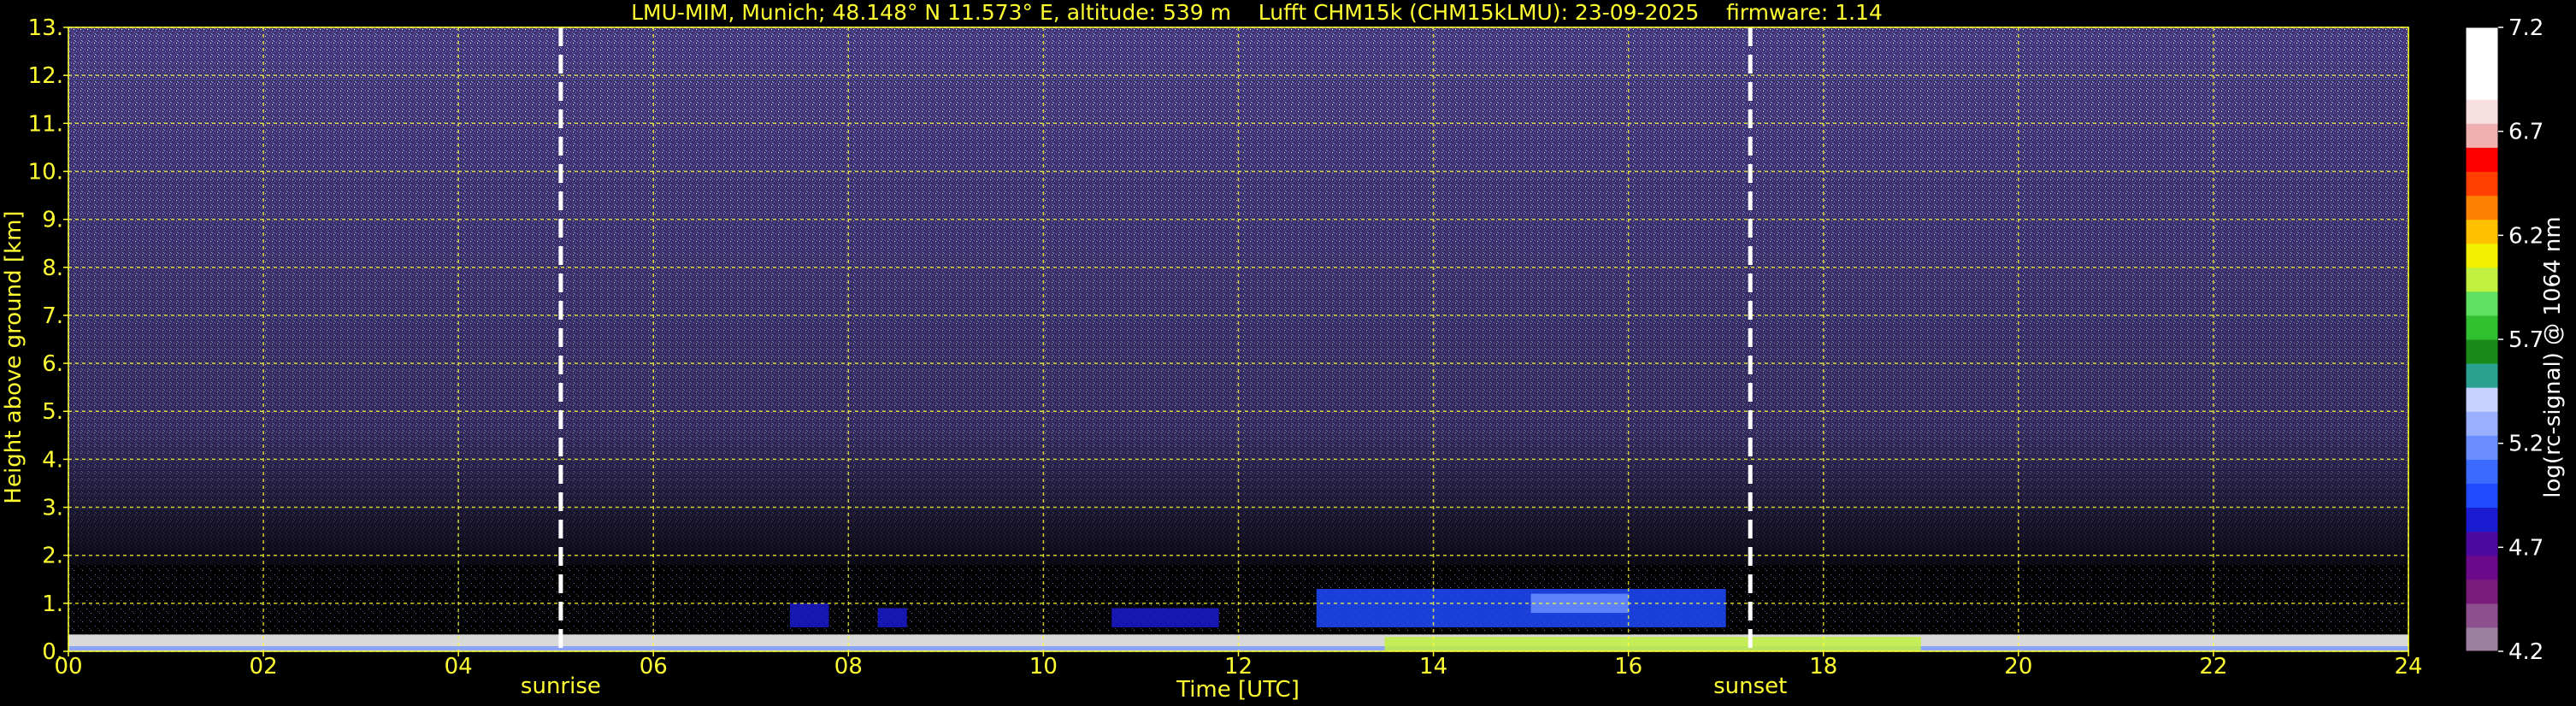 This screenshot has height=706, width=2576. What do you see at coordinates (52, 556) in the screenshot?
I see `y-tick-label: 2.` at bounding box center [52, 556].